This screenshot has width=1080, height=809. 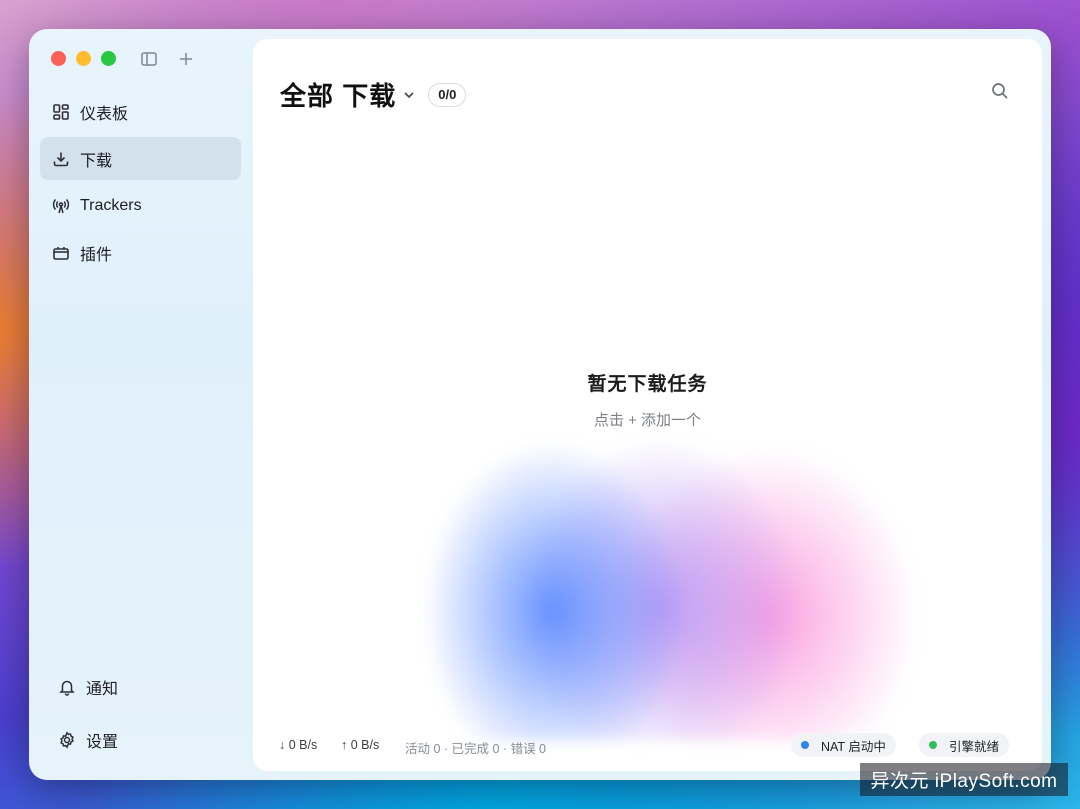 I want to click on add-icon, so click(x=186, y=59).